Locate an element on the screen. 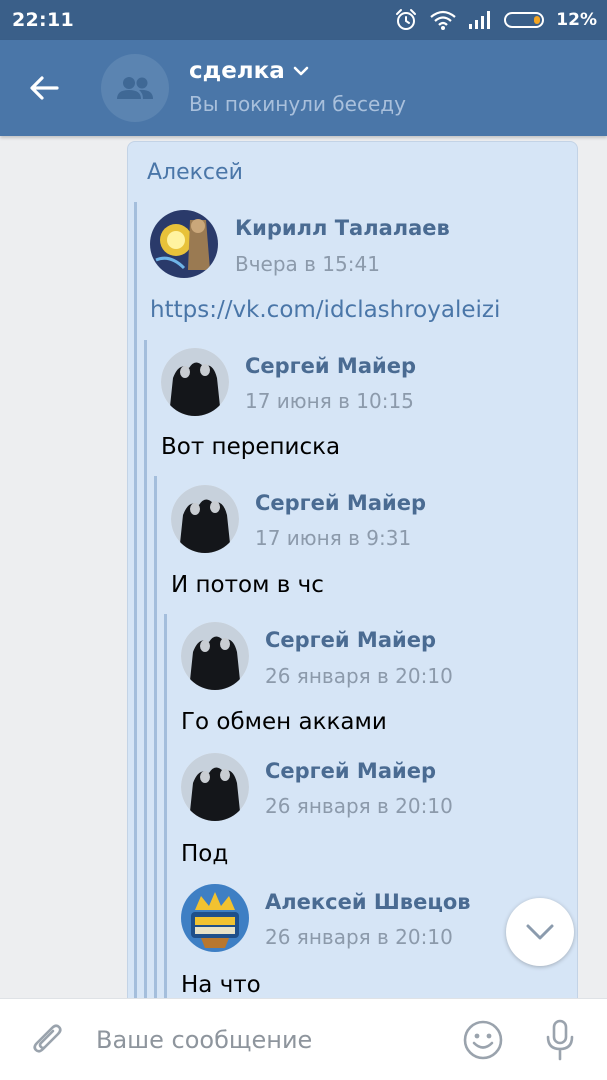  forward-date: 17 июня в 9:31 is located at coordinates (333, 538).